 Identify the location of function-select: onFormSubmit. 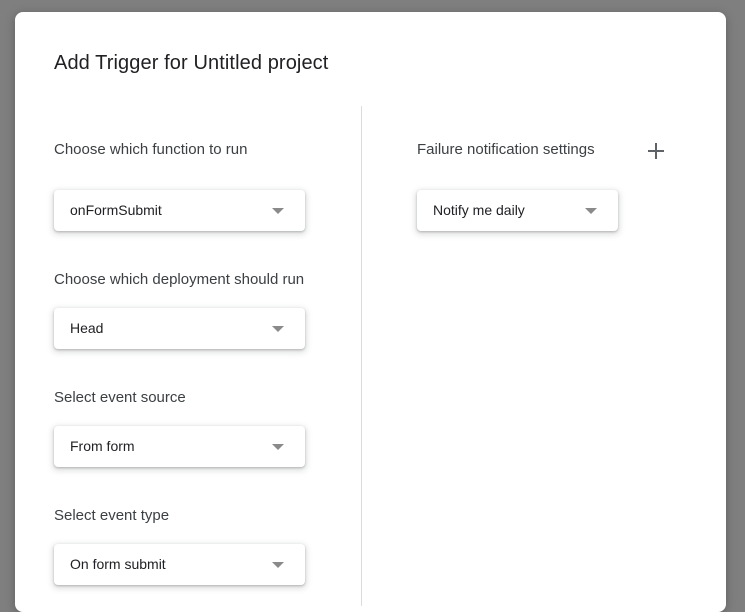
(179, 210).